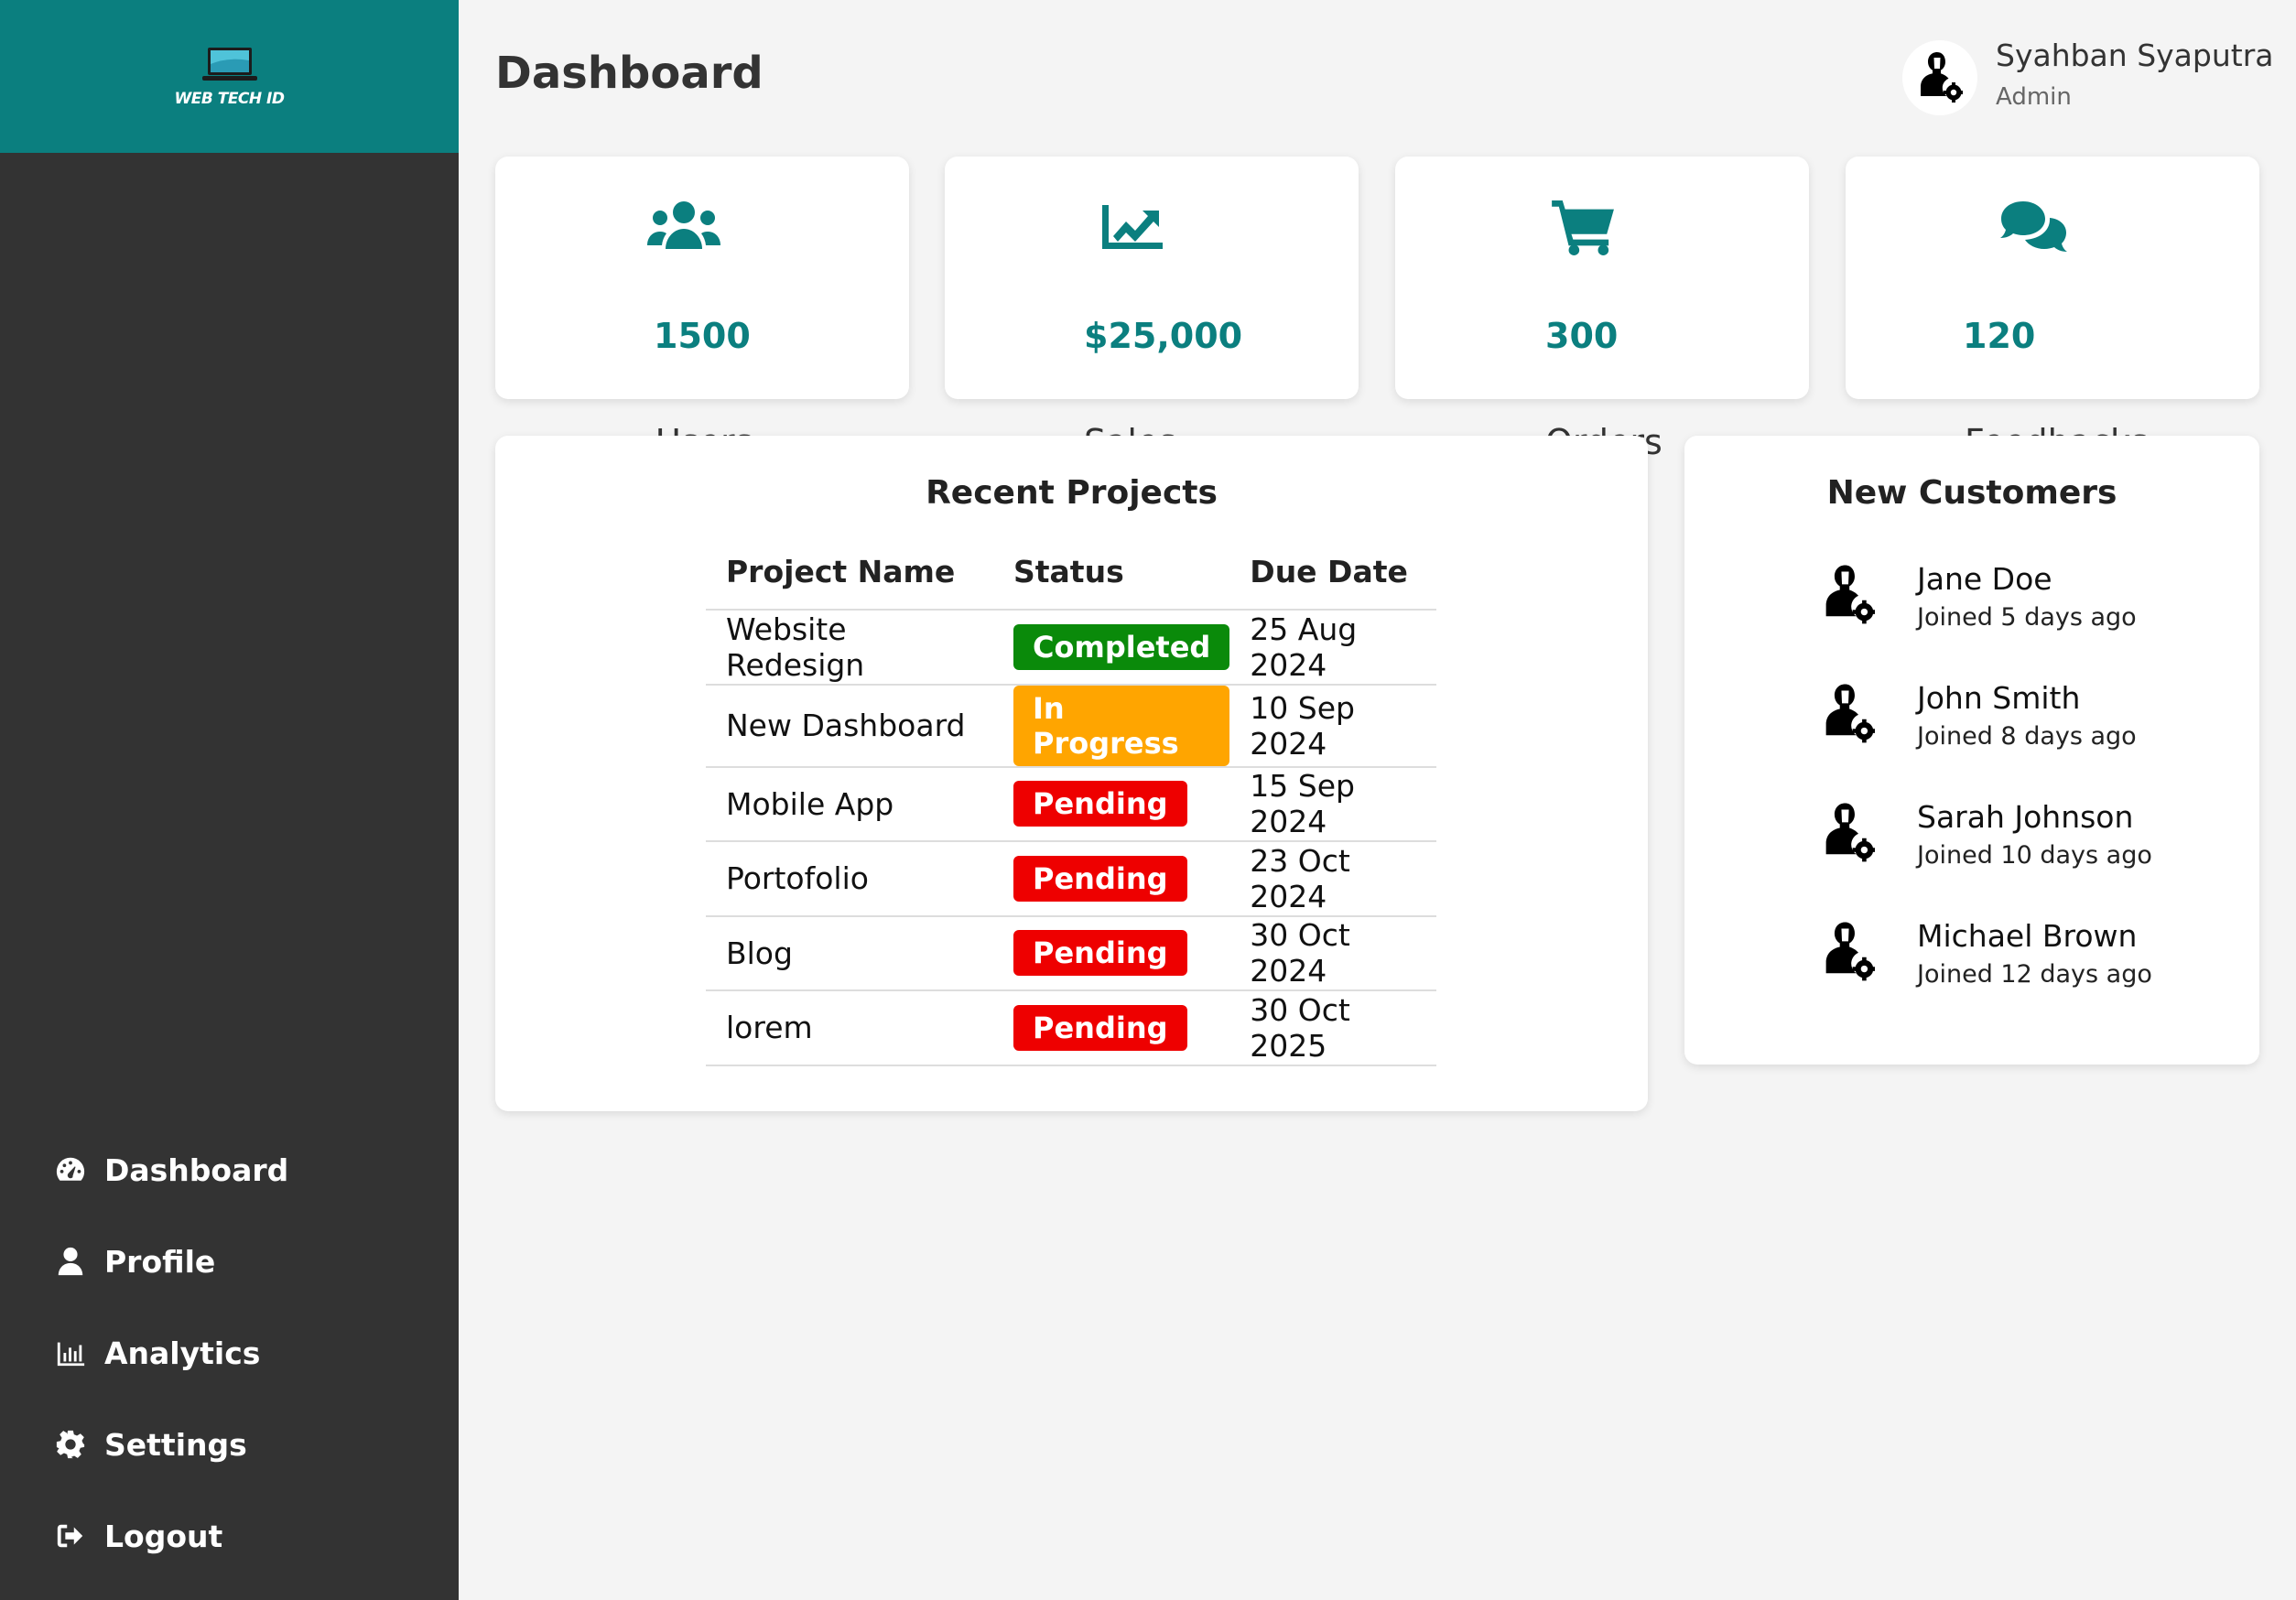 This screenshot has width=2296, height=1600. Describe the element at coordinates (71, 1353) in the screenshot. I see `bar-chart-icon` at that location.